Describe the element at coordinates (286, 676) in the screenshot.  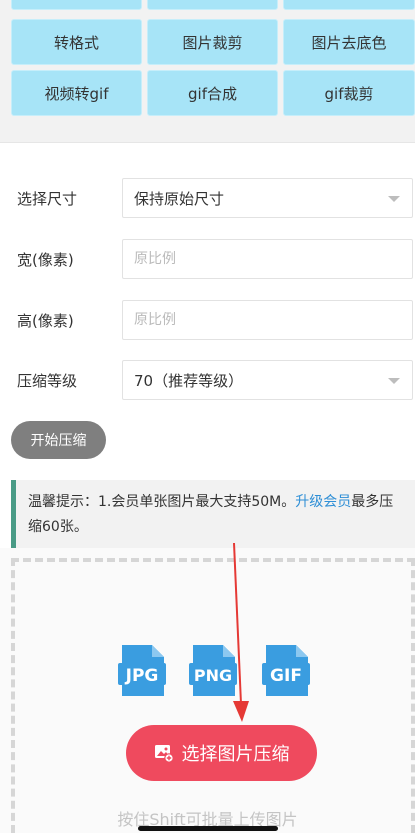
I see `gif-format-label: GIF` at that location.